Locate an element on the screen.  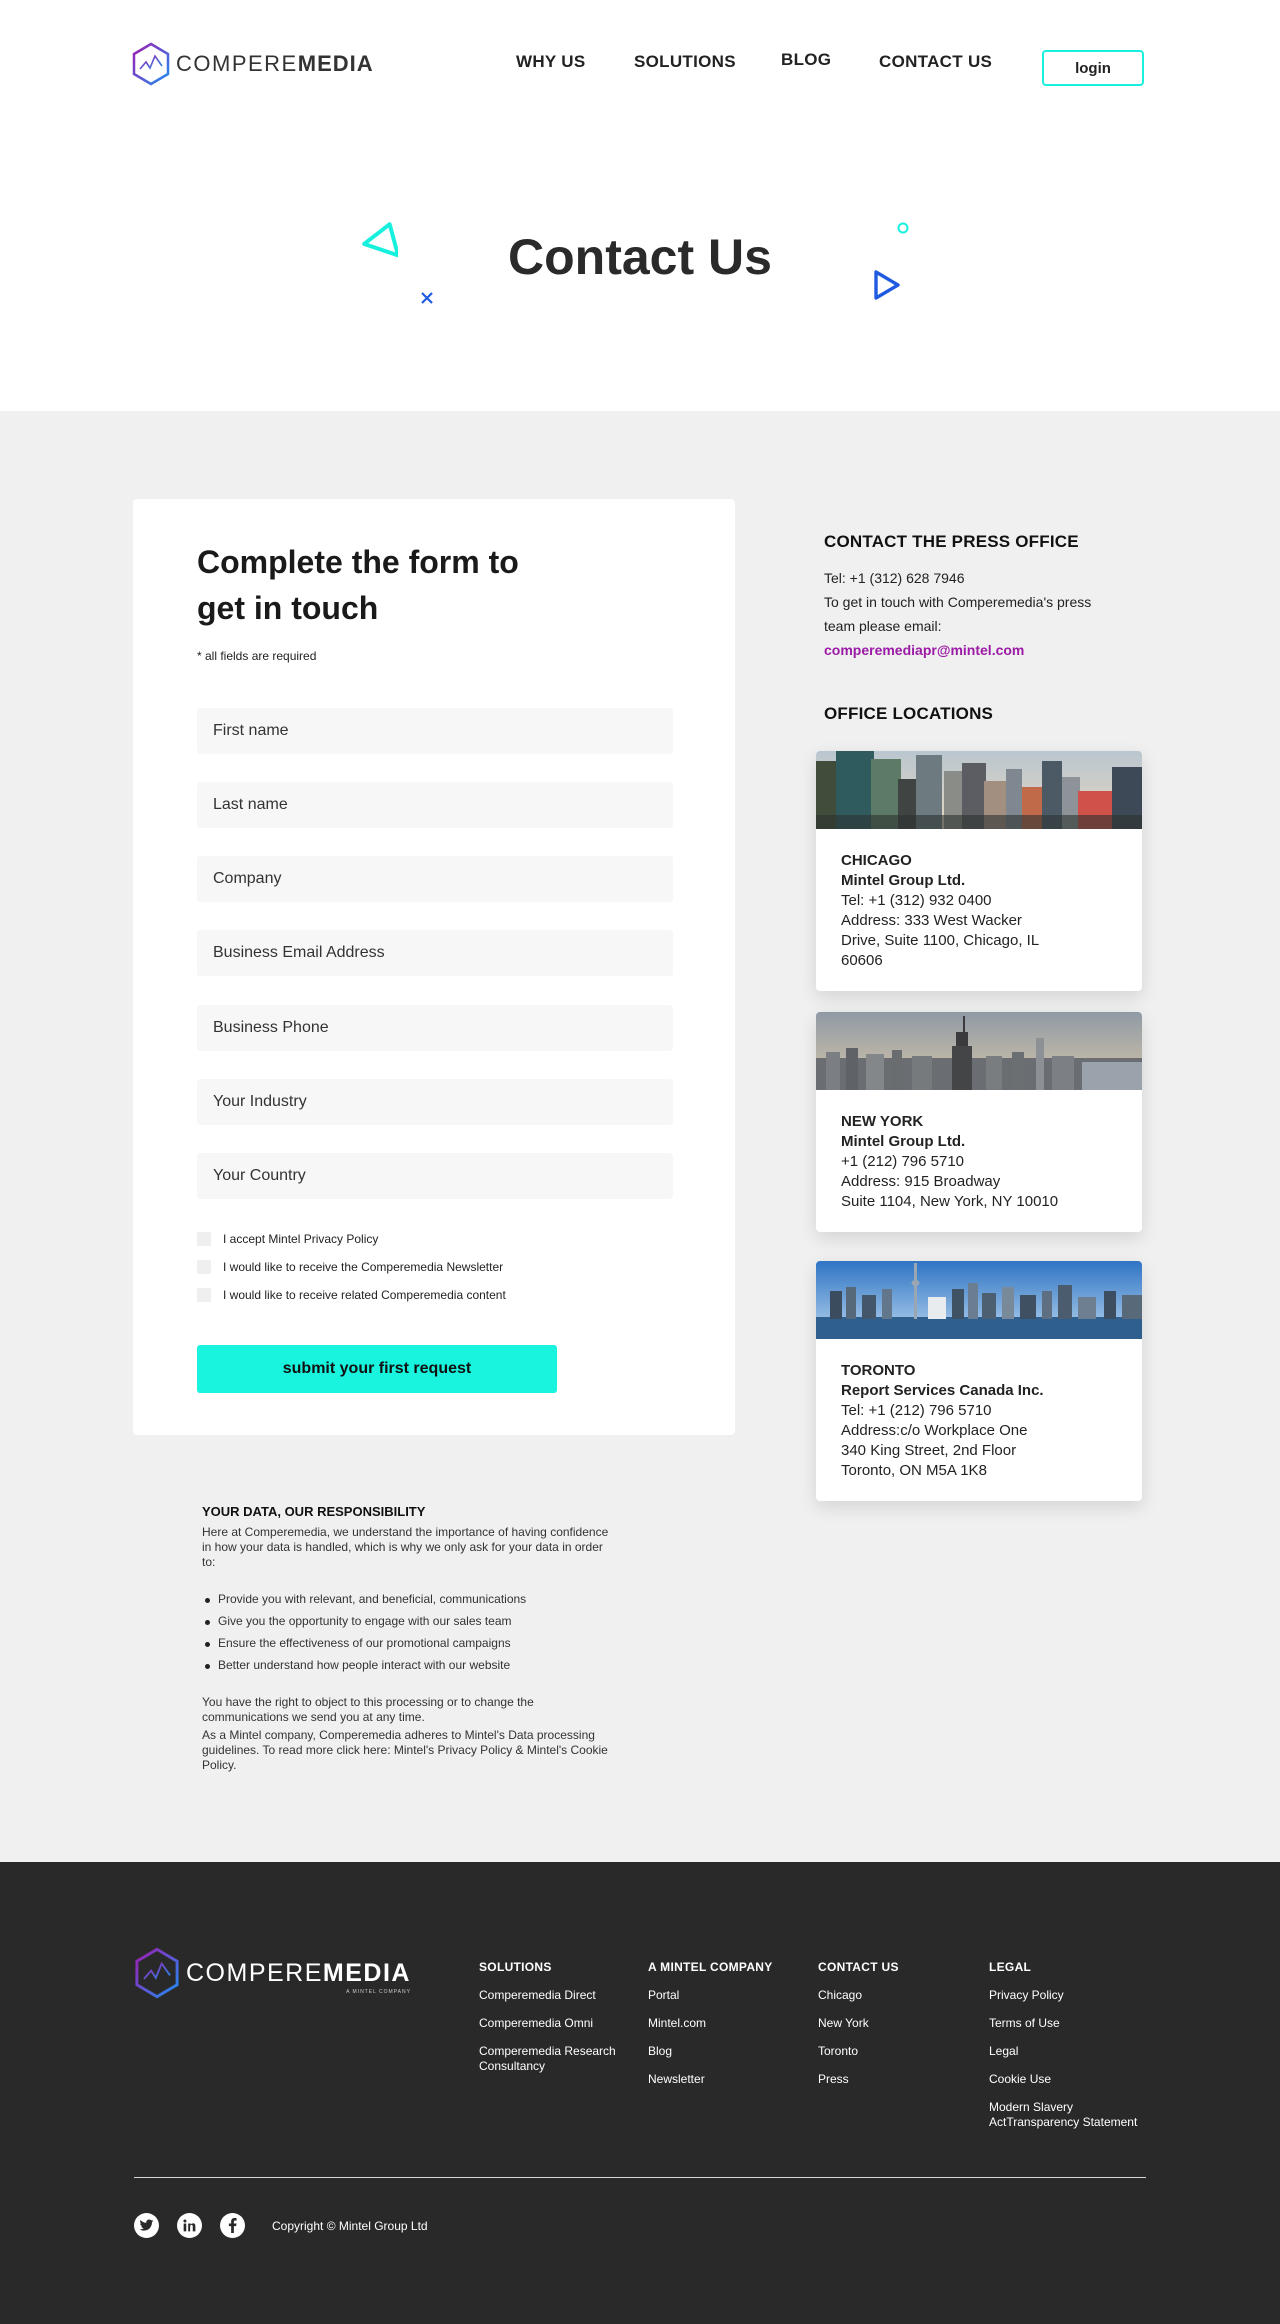
form-title: Complete the form to get in touch is located at coordinates (358, 585).